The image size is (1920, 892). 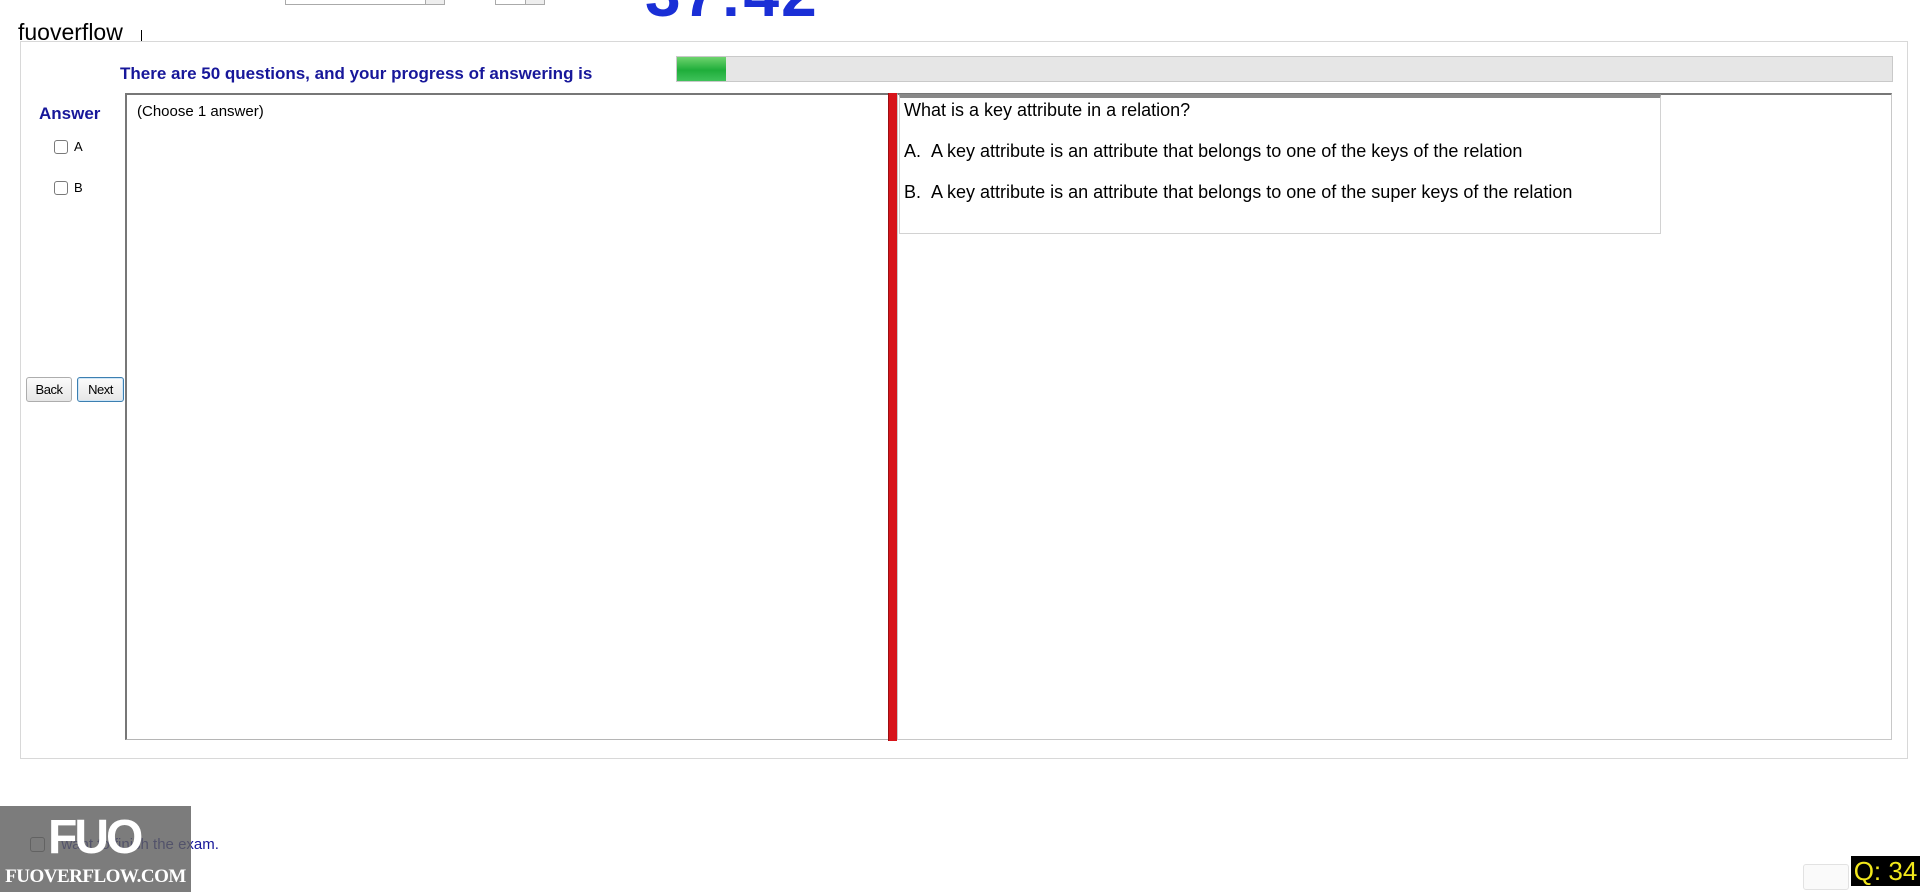 I want to click on top-dropdown, so click(x=365, y=2).